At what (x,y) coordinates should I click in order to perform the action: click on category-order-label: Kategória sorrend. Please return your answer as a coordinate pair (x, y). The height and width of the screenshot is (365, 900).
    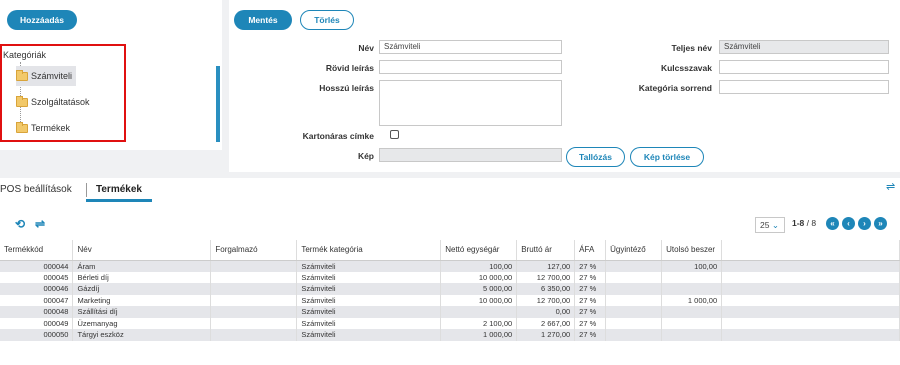
    Looking at the image, I should click on (675, 88).